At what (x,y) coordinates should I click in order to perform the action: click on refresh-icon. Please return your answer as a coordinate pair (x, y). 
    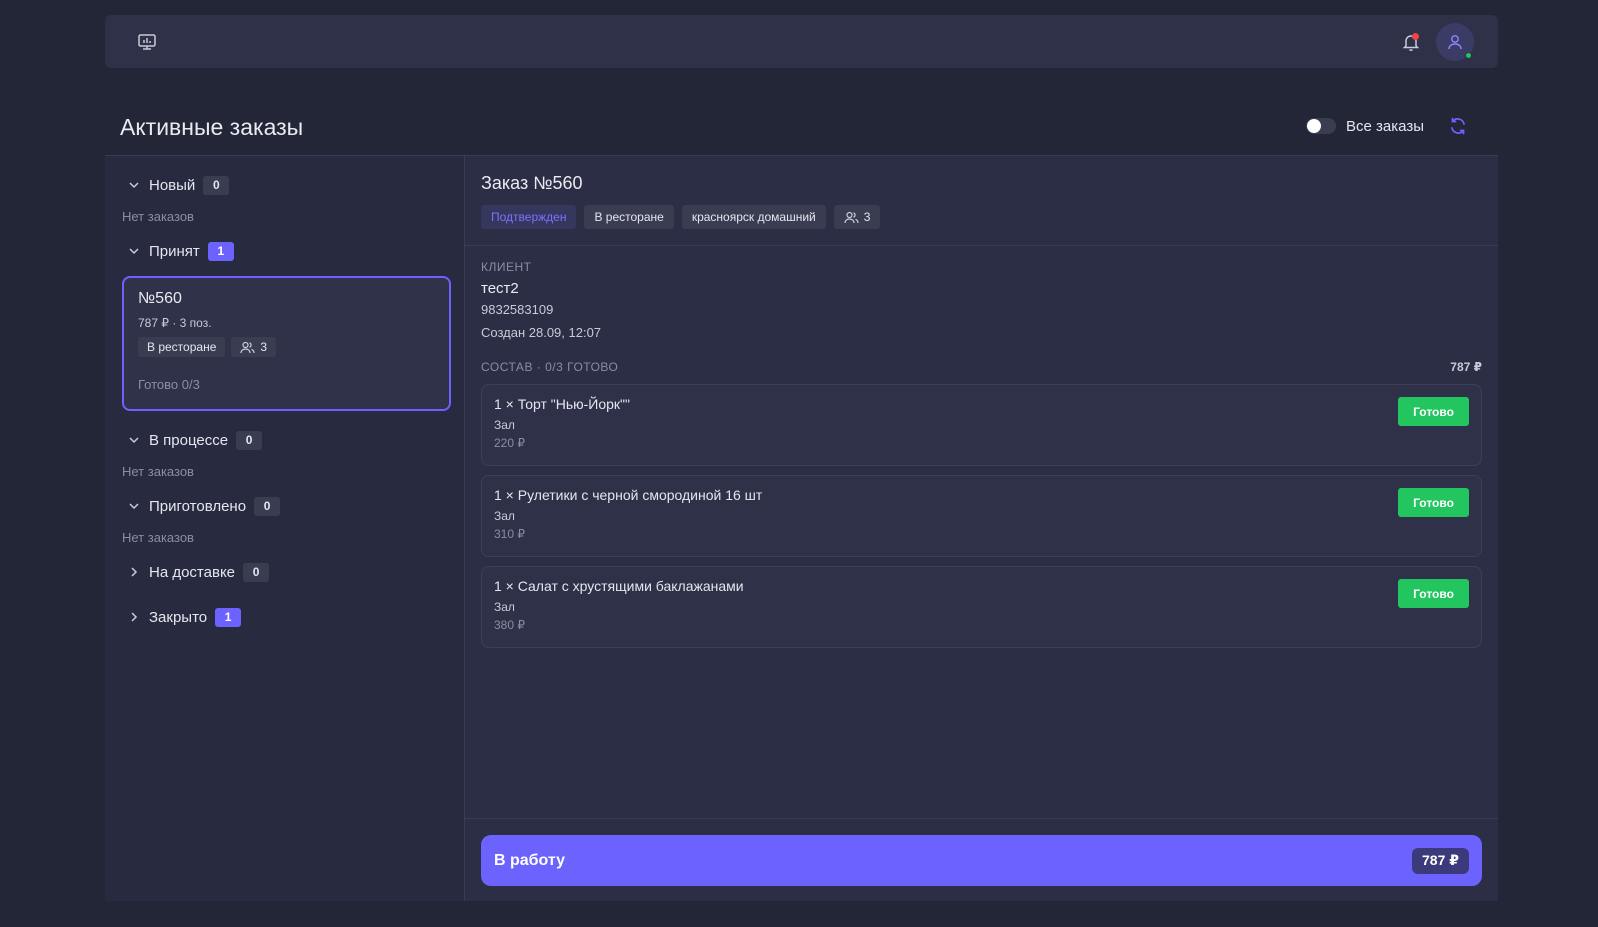
    Looking at the image, I should click on (1458, 126).